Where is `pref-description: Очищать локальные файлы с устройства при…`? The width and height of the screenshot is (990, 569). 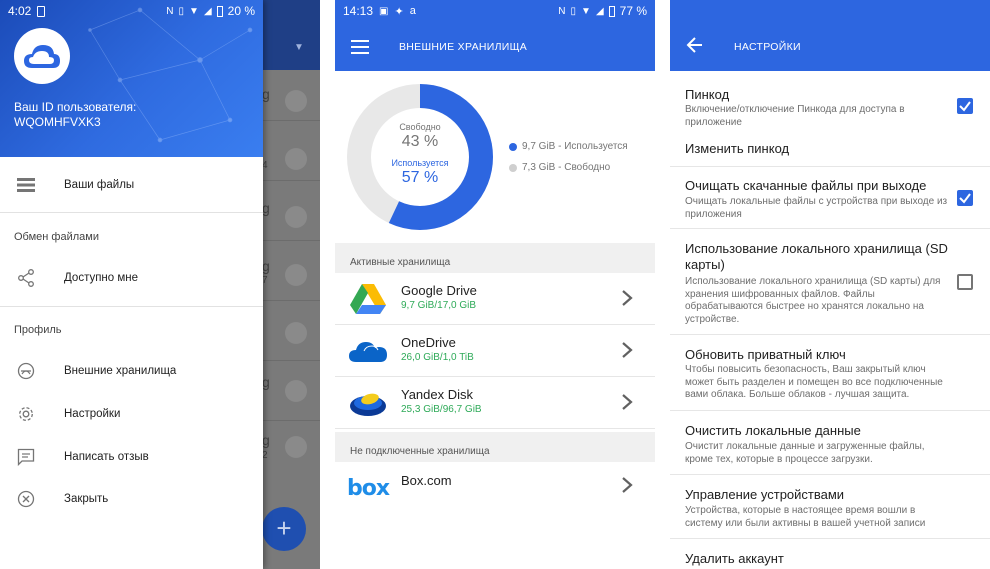
pref-description: Очищать локальные файлы с устройства при… is located at coordinates (816, 208).